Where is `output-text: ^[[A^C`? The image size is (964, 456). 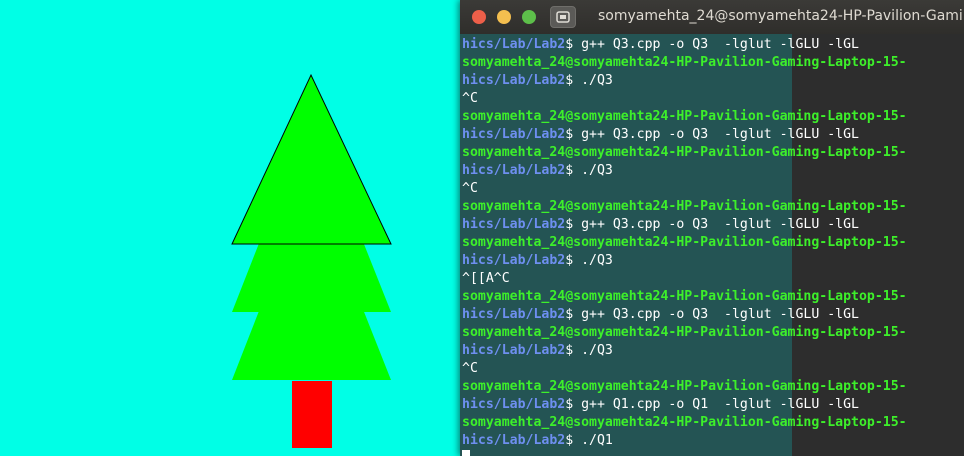
output-text: ^[[A^C is located at coordinates (486, 278).